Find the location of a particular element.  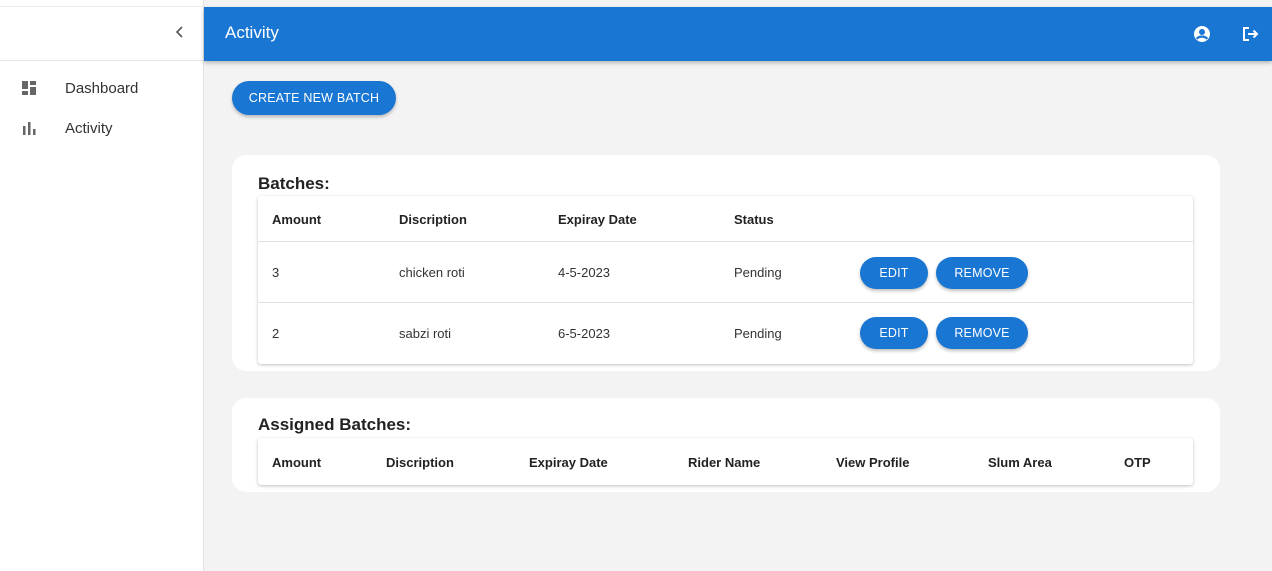

column-header-status: Status is located at coordinates (754, 219).